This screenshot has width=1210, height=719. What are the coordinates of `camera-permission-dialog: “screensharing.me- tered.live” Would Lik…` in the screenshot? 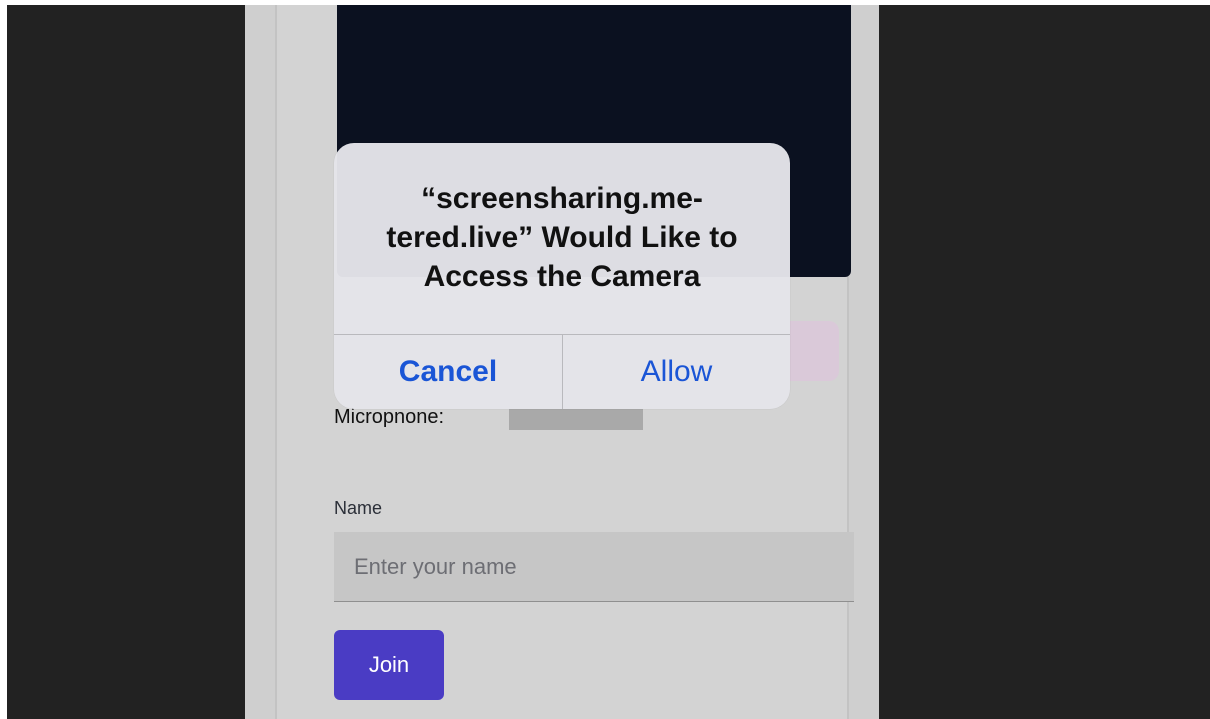 It's located at (562, 276).